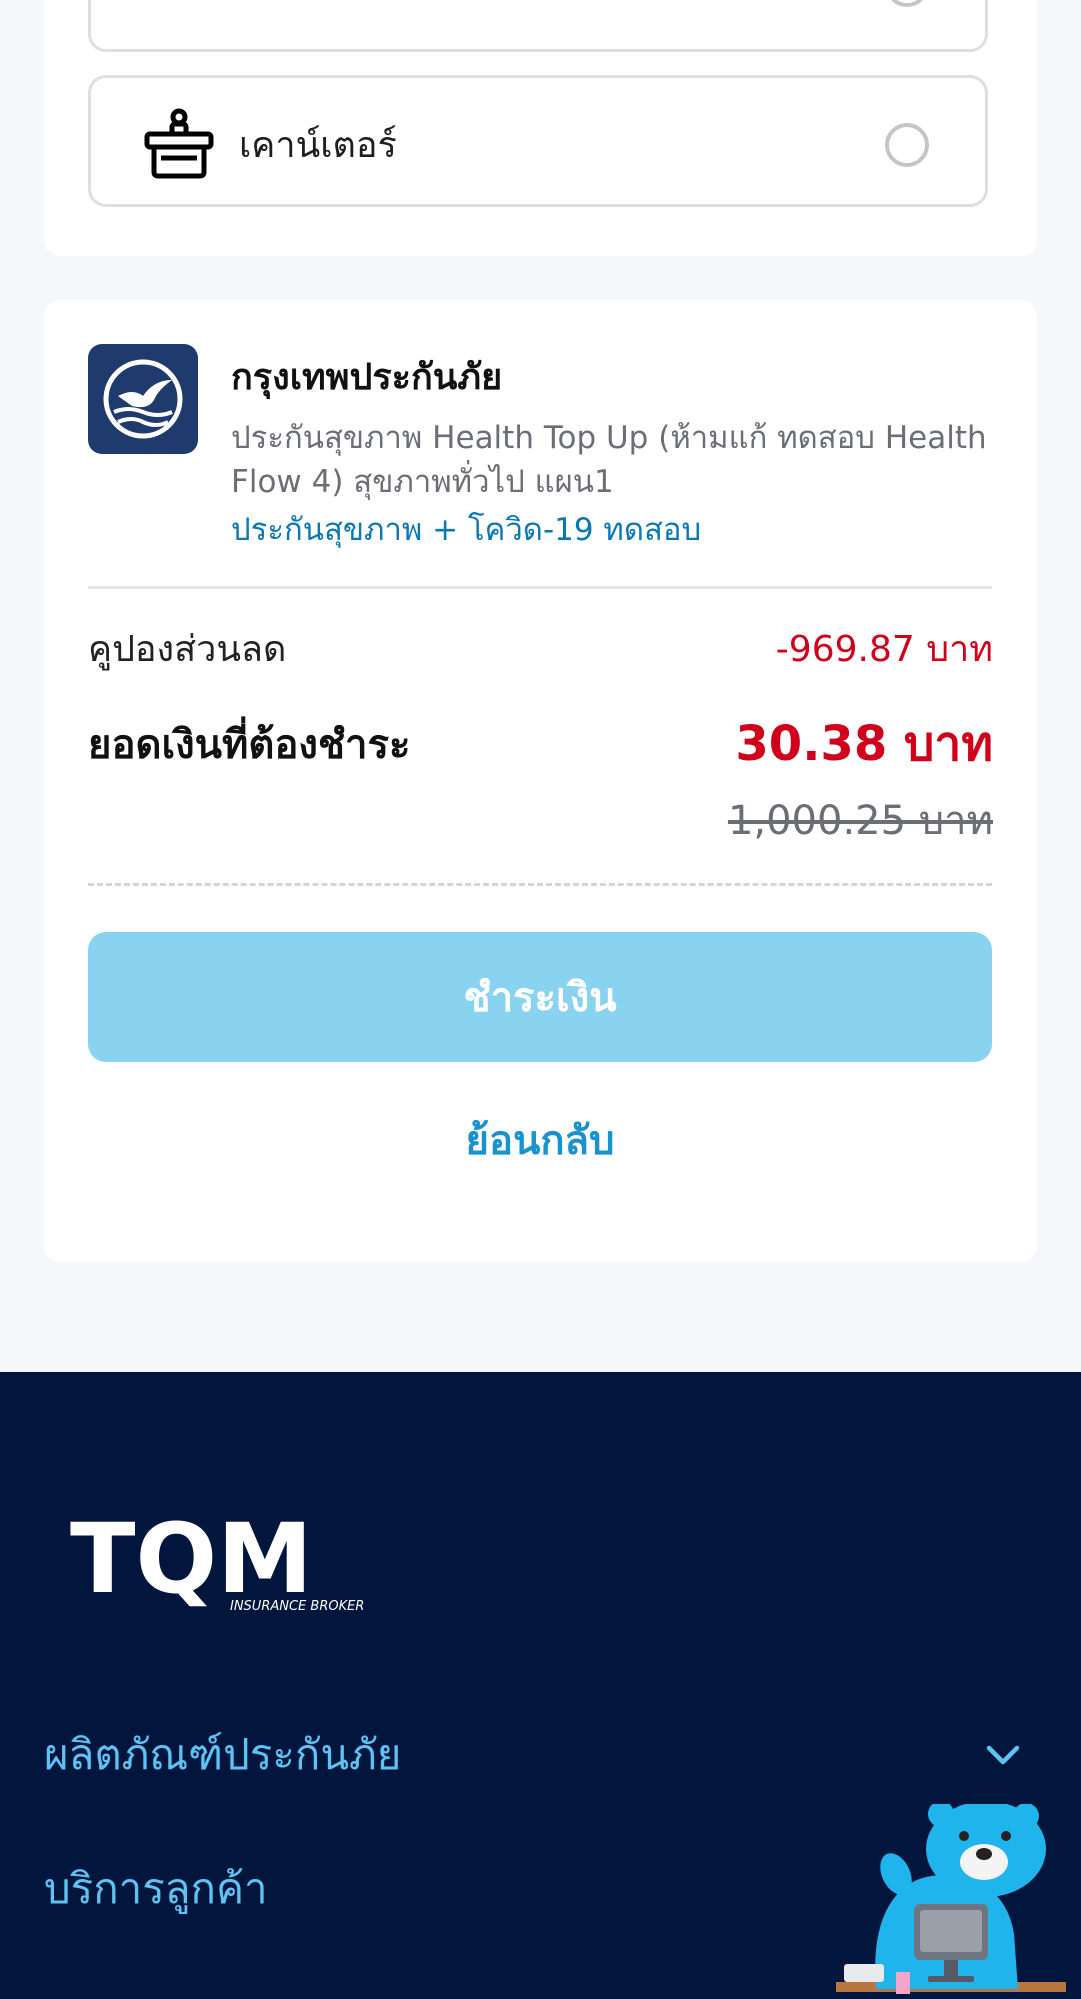 The width and height of the screenshot is (1081, 1999). I want to click on footer-menu-products: ผลิตภัณฑ์ประกันภัย, so click(222, 1755).